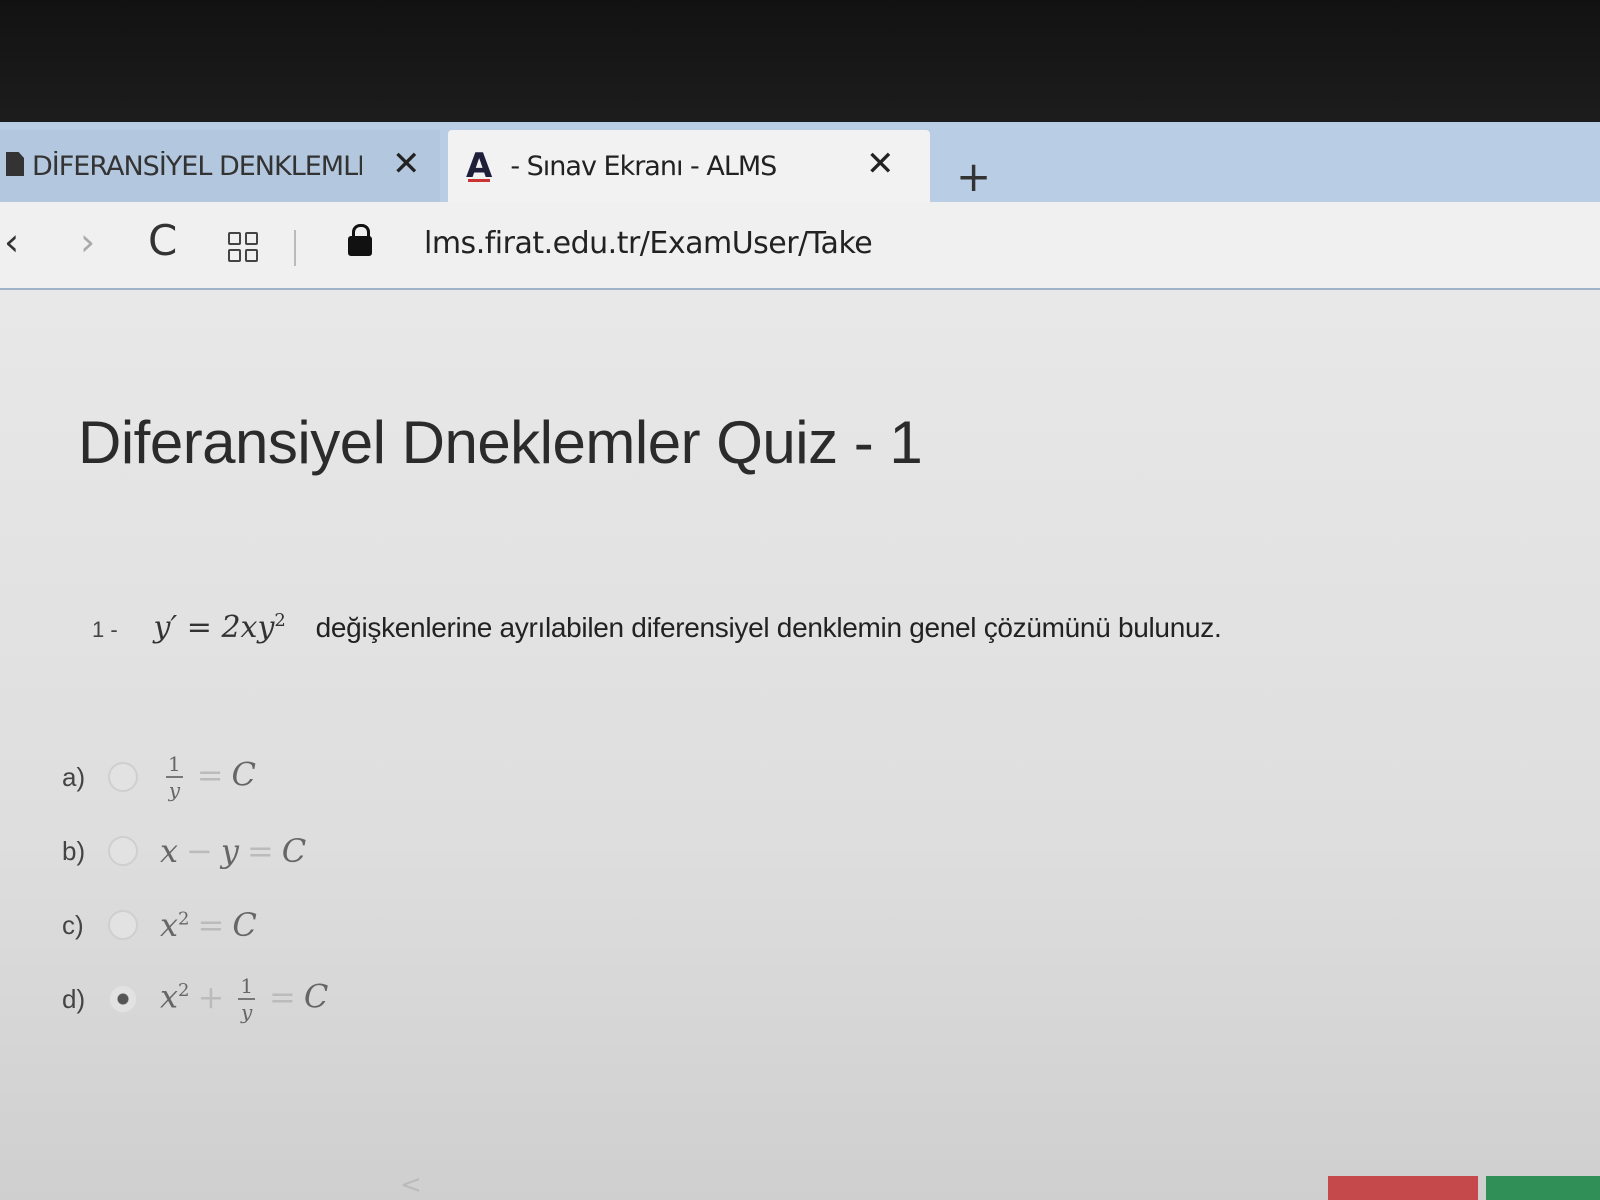 This screenshot has width=1600, height=1200. Describe the element at coordinates (211, 777) in the screenshot. I see `option-formula: 1 y = C` at that location.